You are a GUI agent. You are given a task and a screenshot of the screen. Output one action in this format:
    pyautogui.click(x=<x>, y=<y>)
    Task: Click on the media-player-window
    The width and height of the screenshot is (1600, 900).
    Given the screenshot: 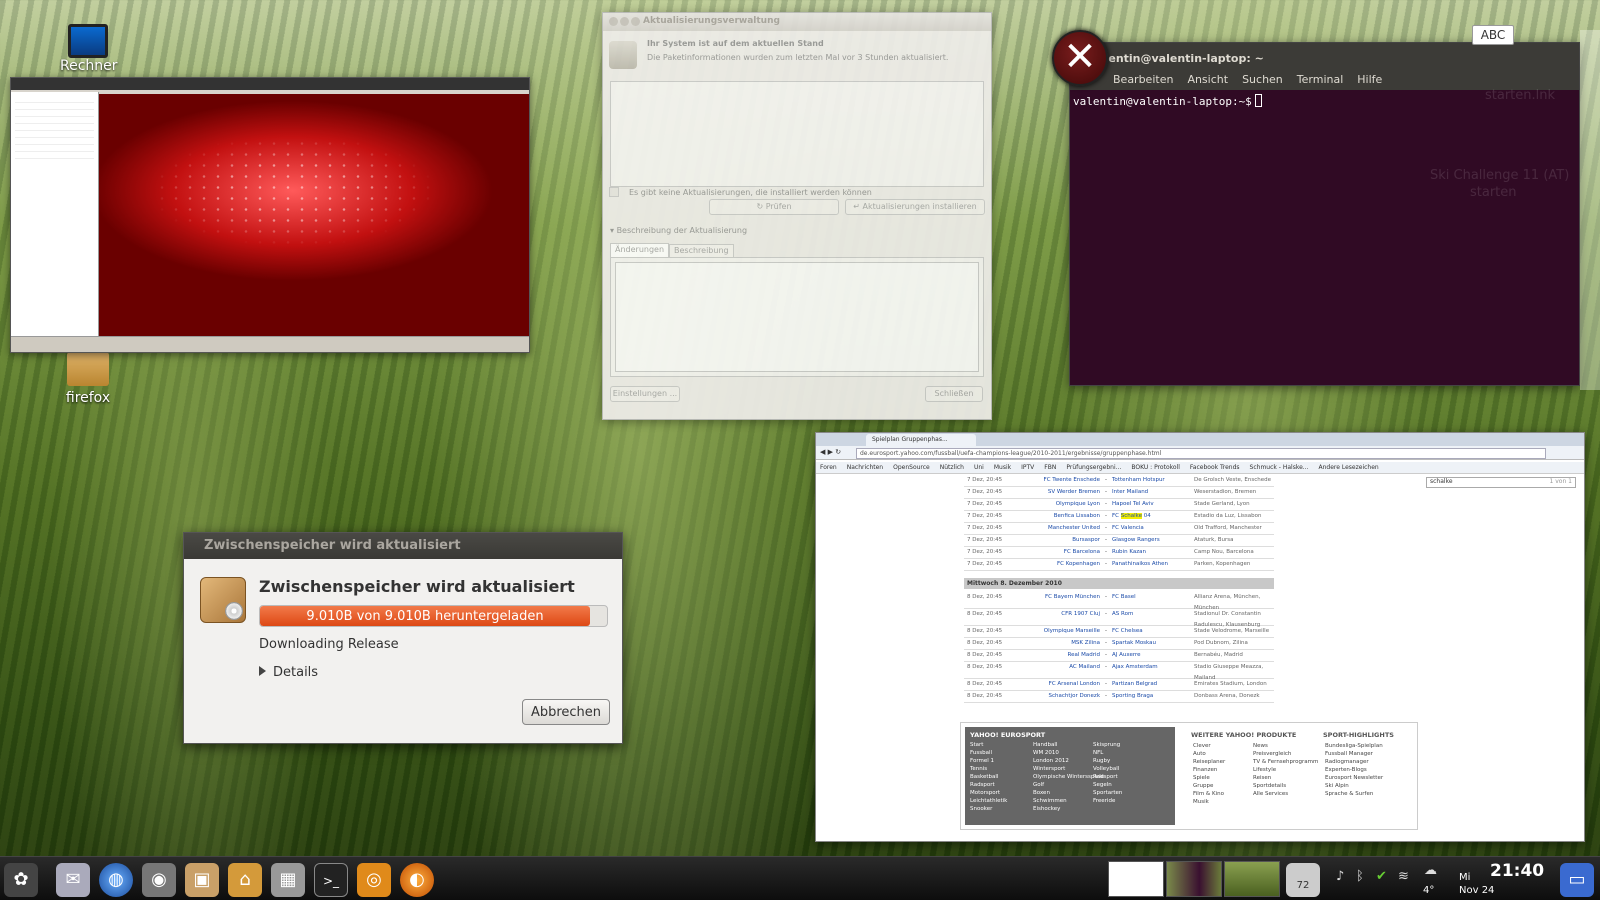 What is the action you would take?
    pyautogui.click(x=270, y=215)
    